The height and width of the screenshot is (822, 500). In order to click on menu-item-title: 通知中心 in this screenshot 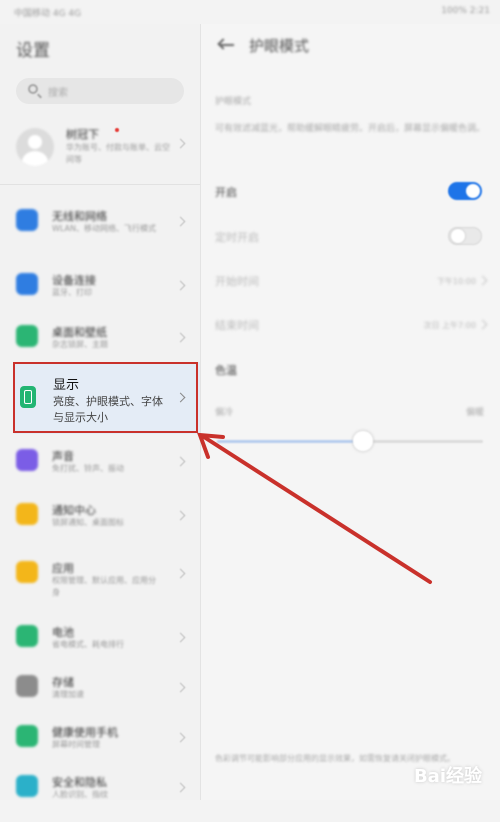, I will do `click(74, 510)`.